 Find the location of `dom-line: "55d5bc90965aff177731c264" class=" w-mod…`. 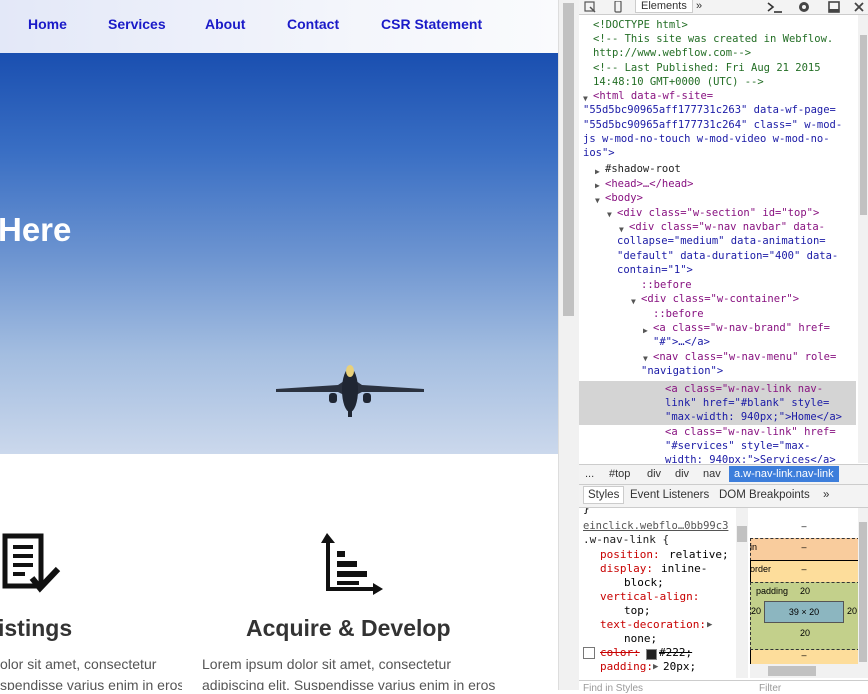

dom-line: "55d5bc90965aff177731c264" class=" w-mod… is located at coordinates (712, 125).